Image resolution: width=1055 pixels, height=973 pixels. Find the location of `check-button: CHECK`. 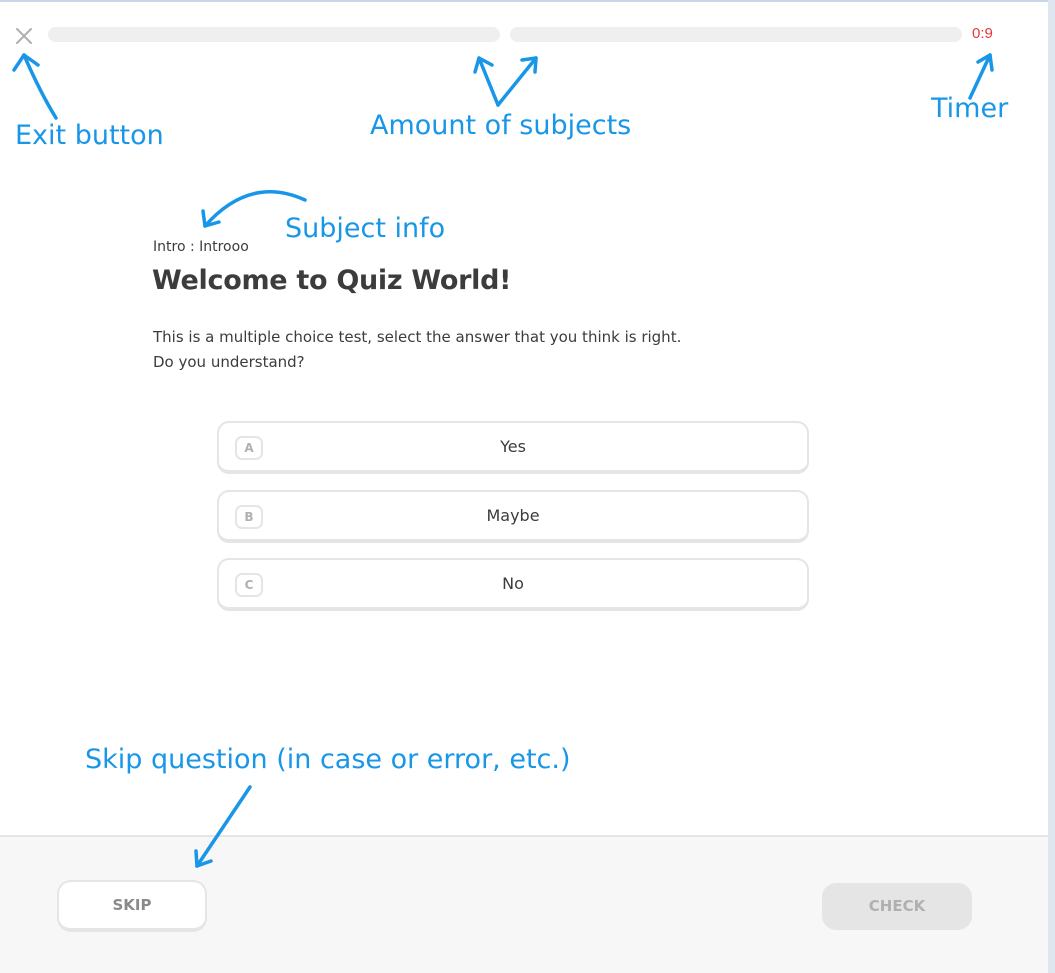

check-button: CHECK is located at coordinates (897, 906).